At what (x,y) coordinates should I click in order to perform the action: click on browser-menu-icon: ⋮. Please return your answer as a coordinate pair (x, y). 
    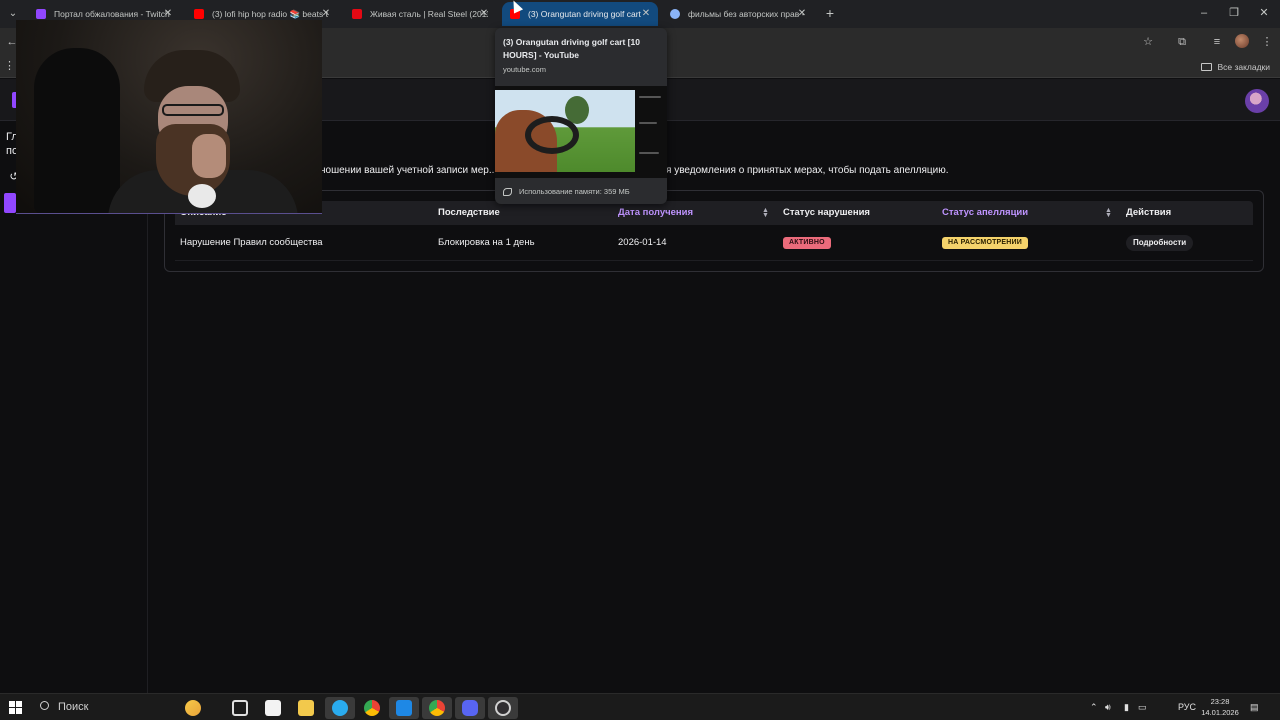
    Looking at the image, I should click on (1267, 42).